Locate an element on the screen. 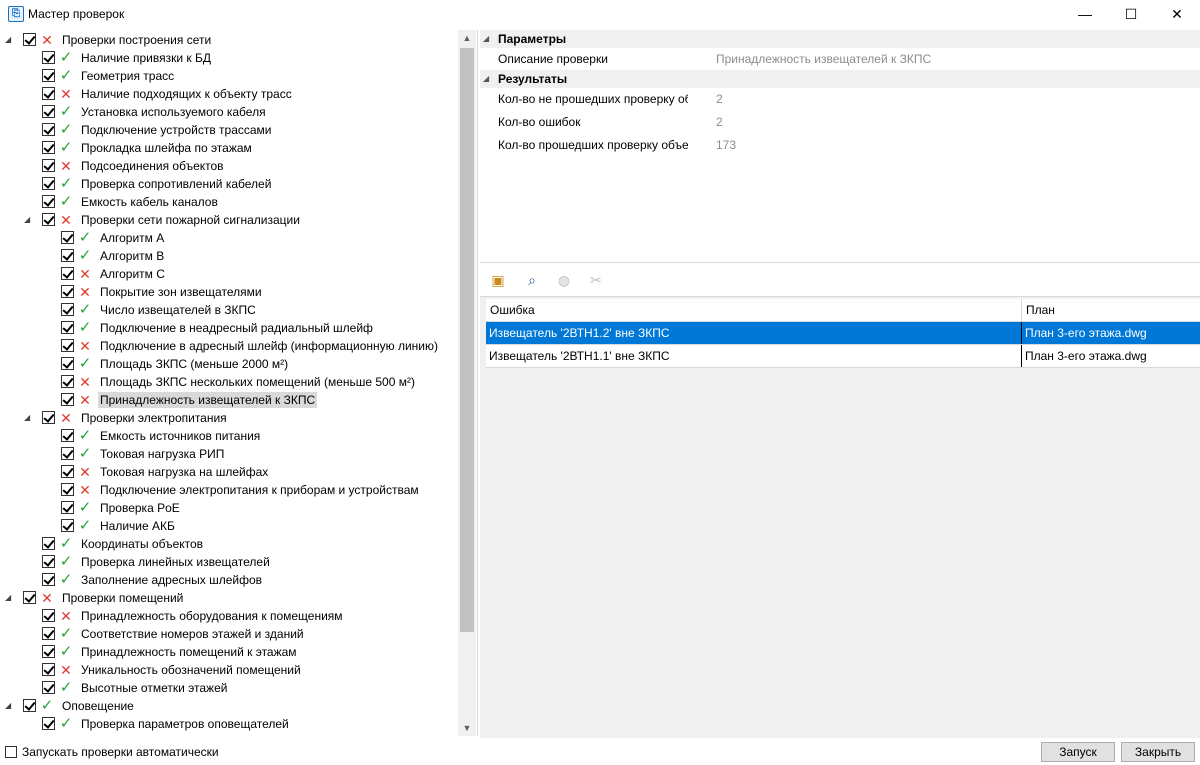  close-window-button: ✕ is located at coordinates (1177, 14).